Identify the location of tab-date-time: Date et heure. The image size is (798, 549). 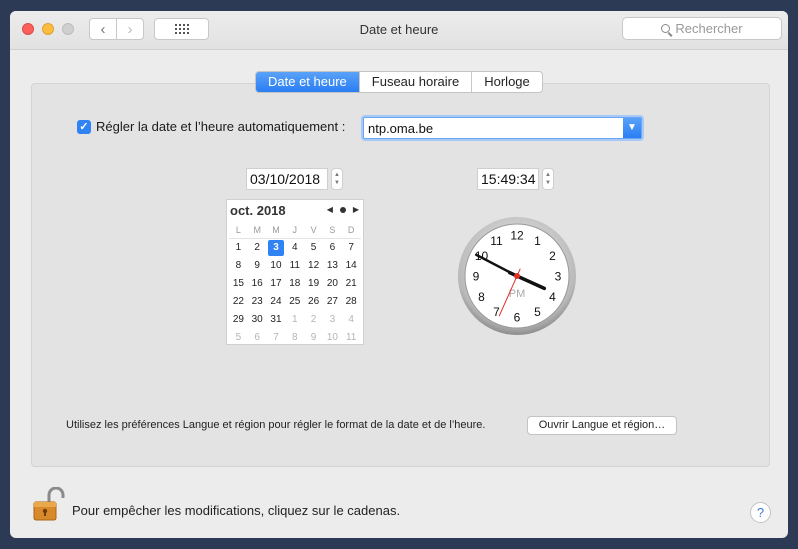
(307, 82).